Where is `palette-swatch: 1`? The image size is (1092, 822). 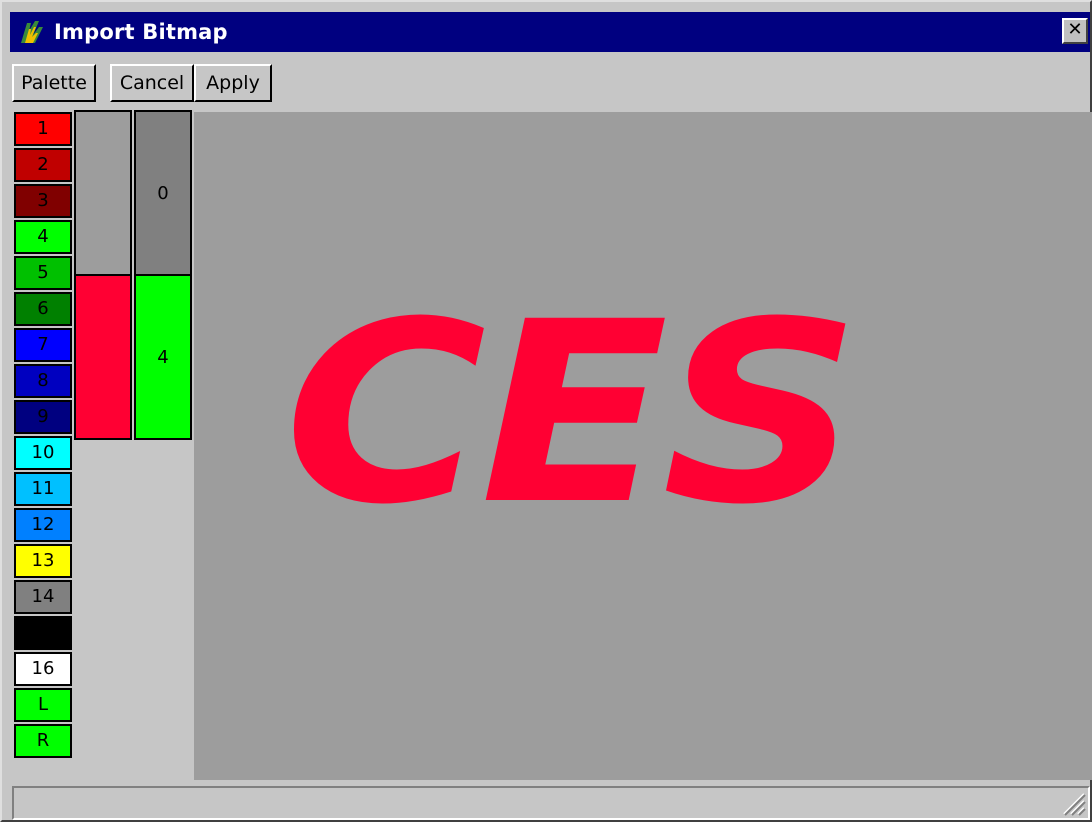
palette-swatch: 1 is located at coordinates (43, 129).